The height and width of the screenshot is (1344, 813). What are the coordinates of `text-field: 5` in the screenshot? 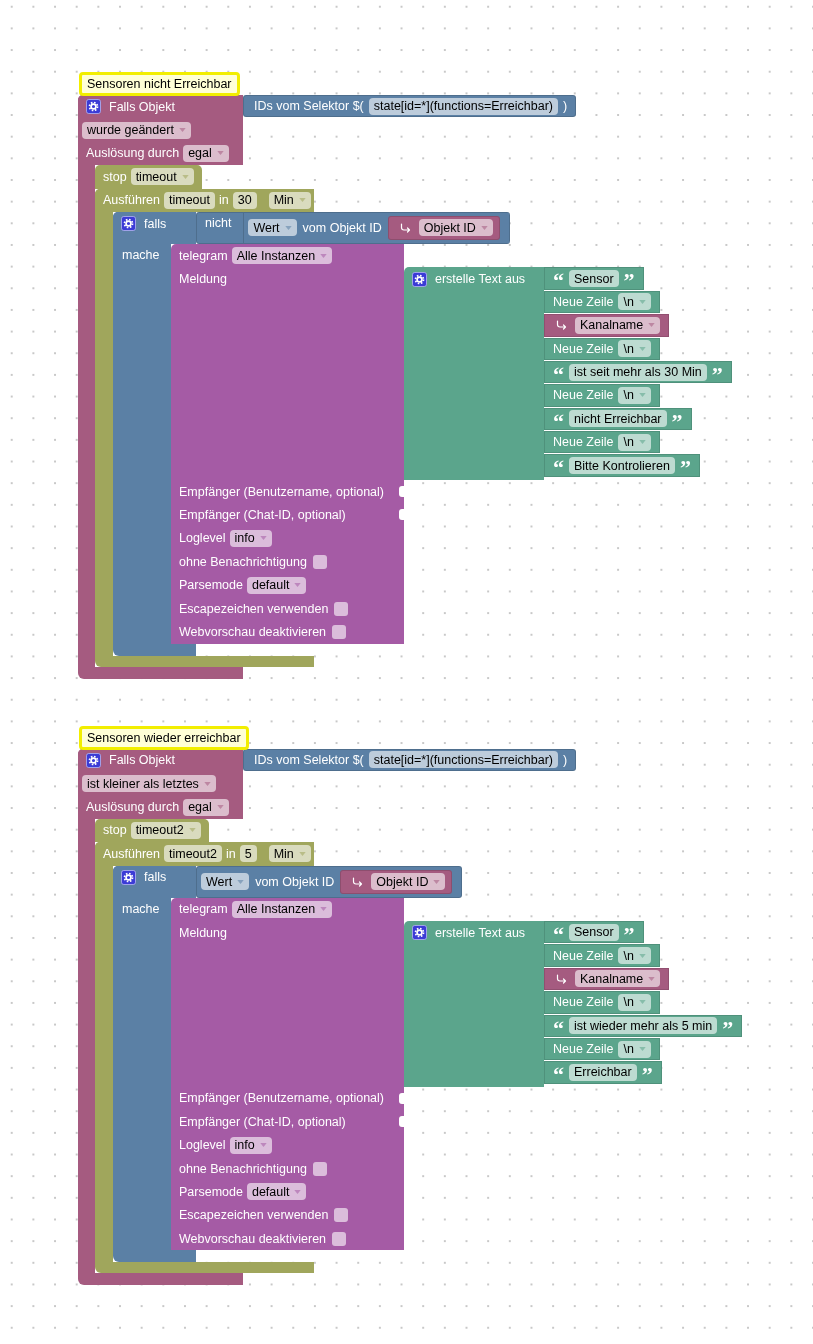 It's located at (248, 854).